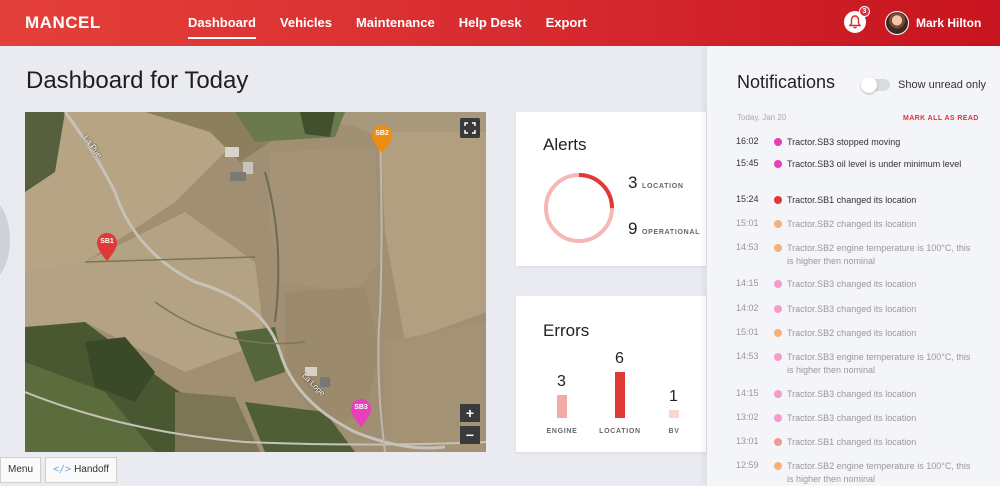 The width and height of the screenshot is (1000, 486). I want to click on error-bar-label: BV, so click(674, 431).